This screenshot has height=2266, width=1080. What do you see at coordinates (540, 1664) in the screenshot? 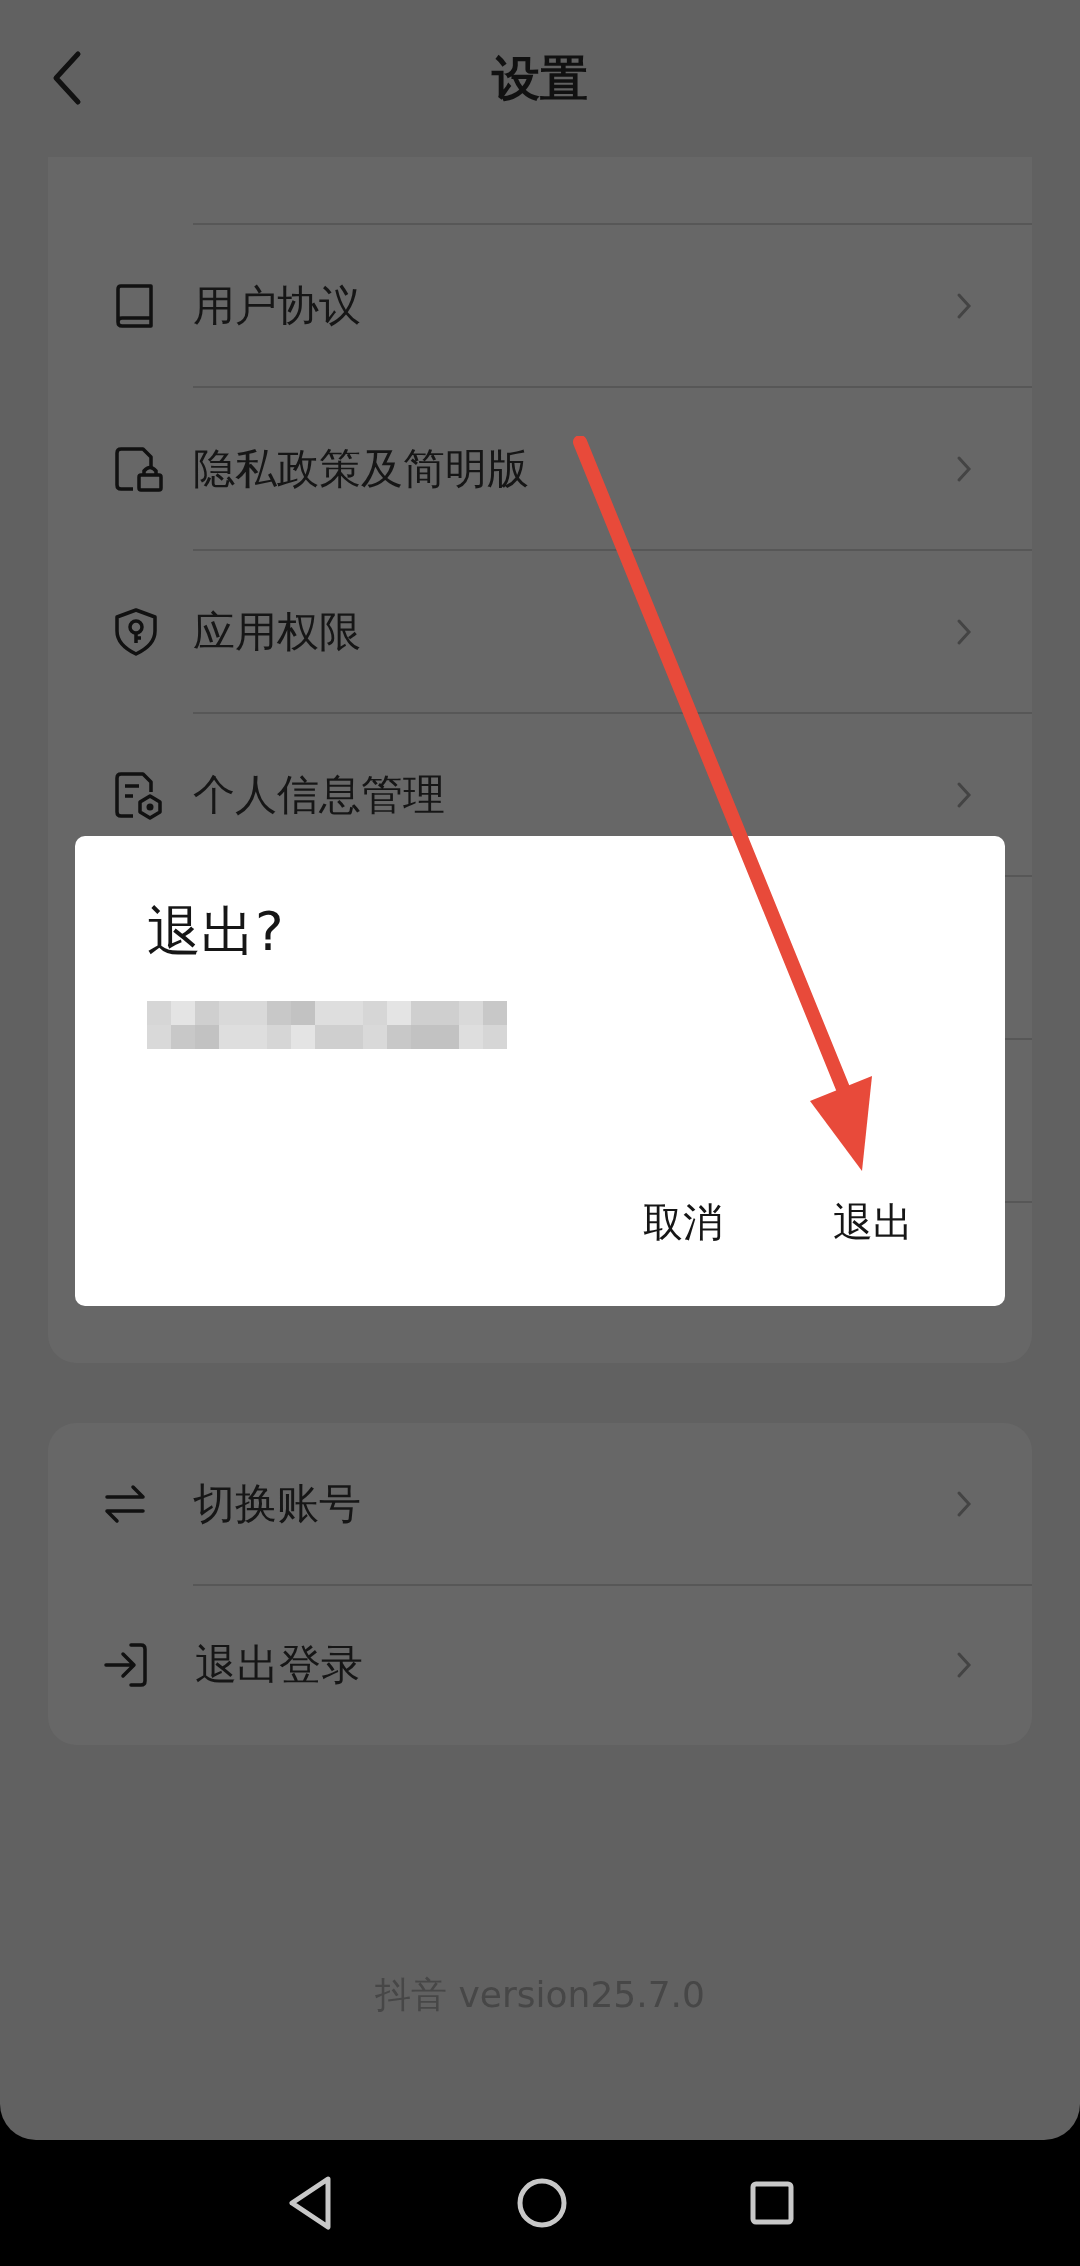
I see `settings-item: 退出登录` at bounding box center [540, 1664].